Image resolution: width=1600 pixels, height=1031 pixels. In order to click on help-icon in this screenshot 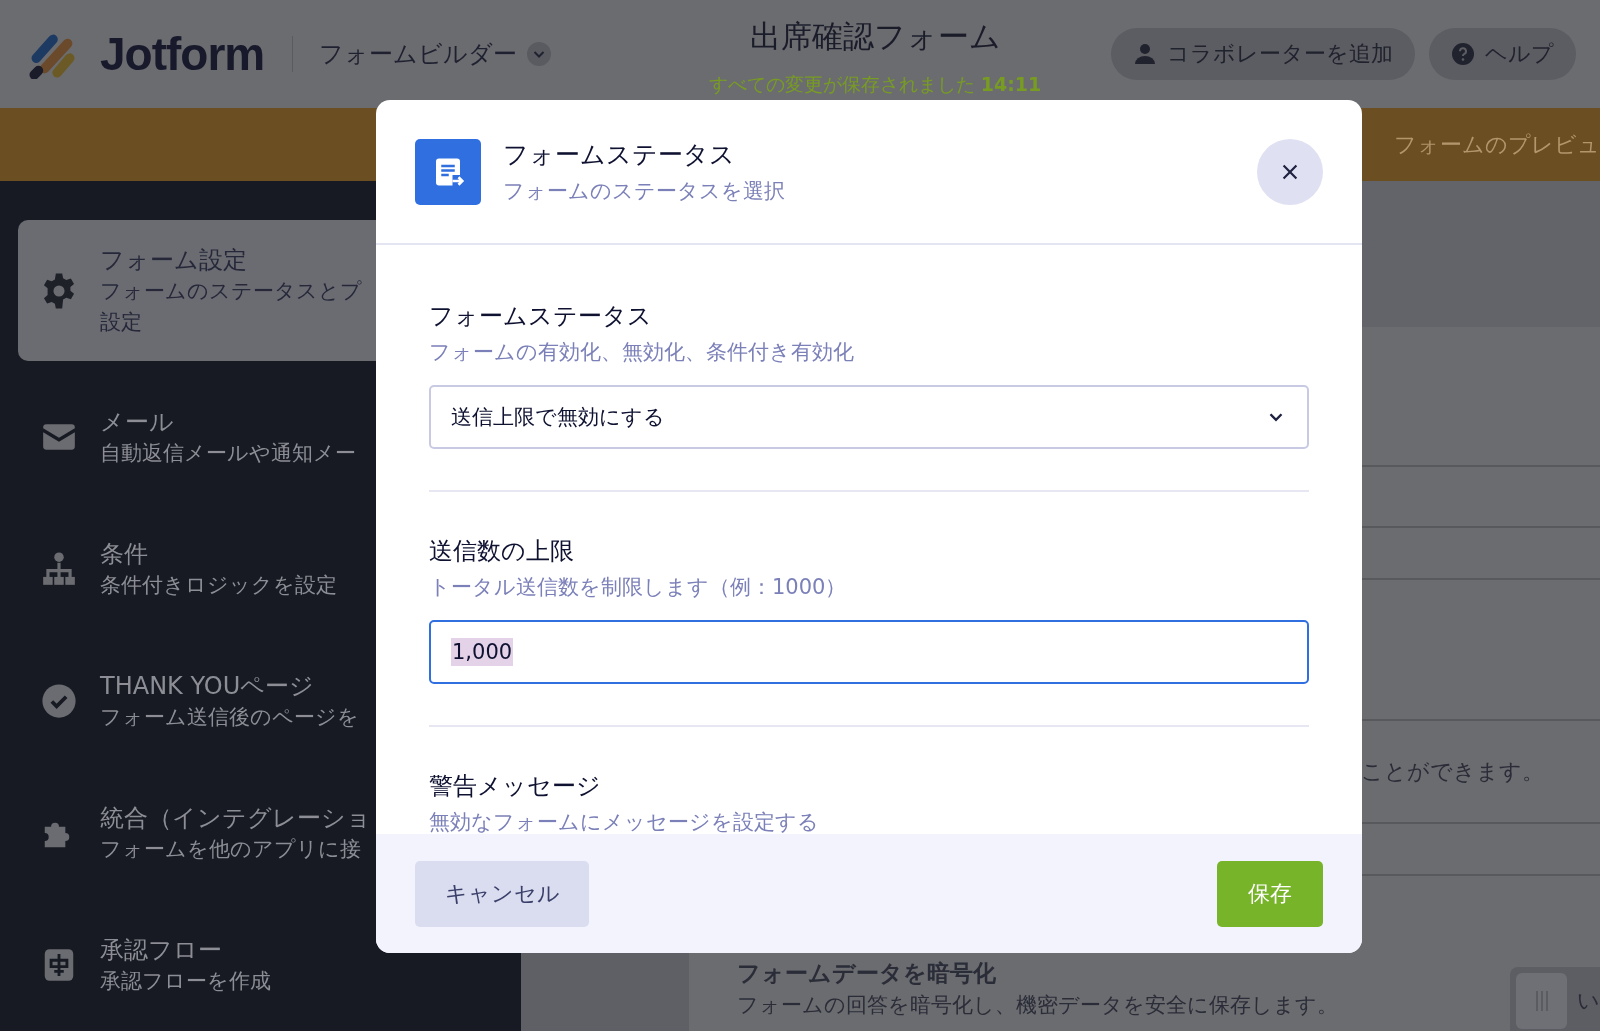, I will do `click(1463, 54)`.